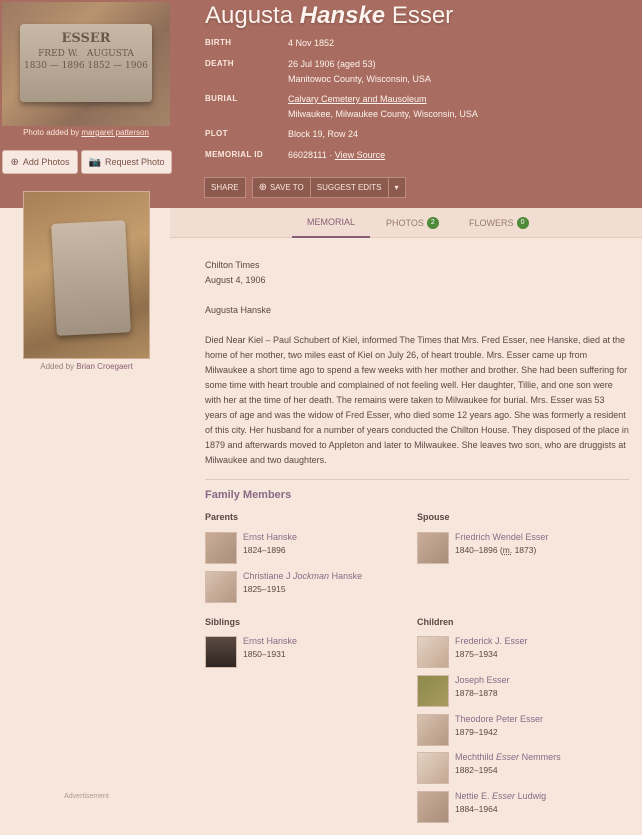 Image resolution: width=642 pixels, height=835 pixels. I want to click on child-item: Mechthild Esser Nemmers 1882–1954, so click(522, 768).